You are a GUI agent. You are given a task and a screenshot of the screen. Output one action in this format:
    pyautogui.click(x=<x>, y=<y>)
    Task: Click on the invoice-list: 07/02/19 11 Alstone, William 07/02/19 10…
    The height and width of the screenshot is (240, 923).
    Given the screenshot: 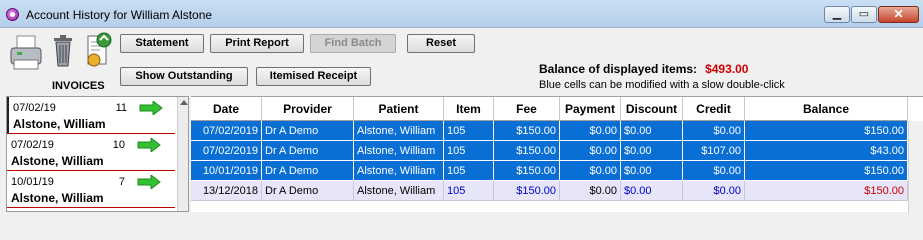 What is the action you would take?
    pyautogui.click(x=97, y=154)
    